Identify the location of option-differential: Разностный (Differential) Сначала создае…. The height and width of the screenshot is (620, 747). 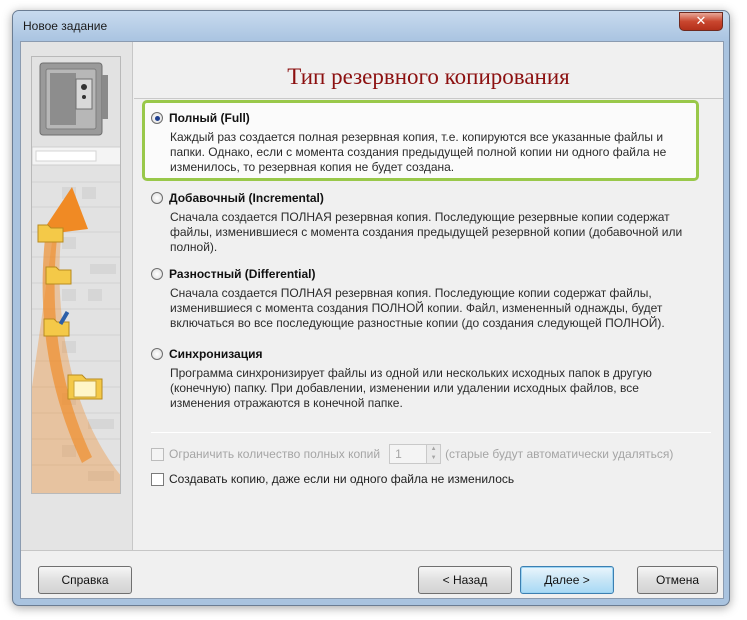
(431, 298).